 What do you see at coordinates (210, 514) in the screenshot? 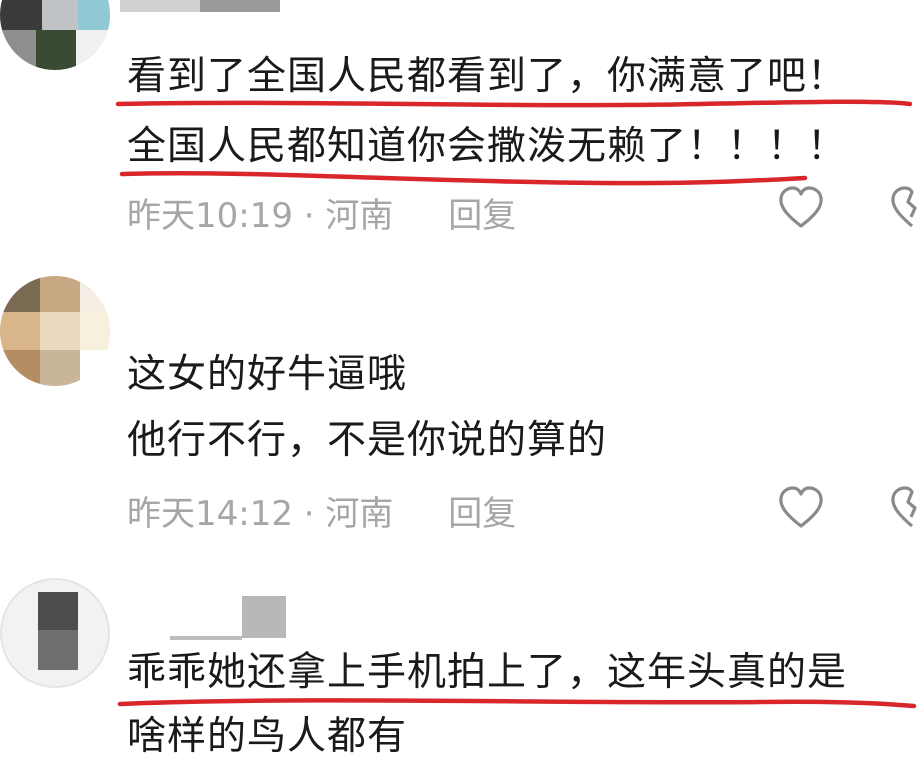
I see `comment-time: 昨天14:12` at bounding box center [210, 514].